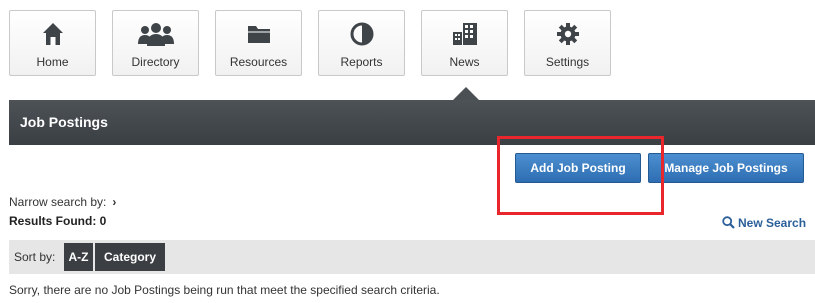 The height and width of the screenshot is (303, 815). What do you see at coordinates (58, 221) in the screenshot?
I see `results-count: Results Found: 0` at bounding box center [58, 221].